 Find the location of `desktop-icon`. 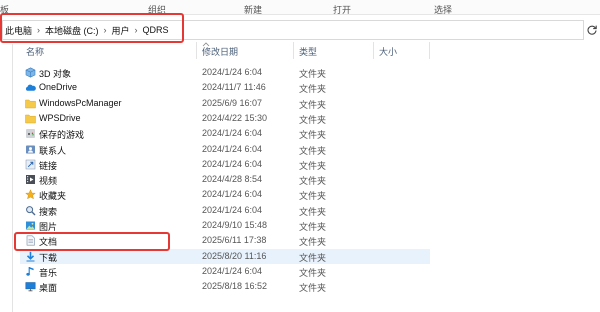

desktop-icon is located at coordinates (30, 287).